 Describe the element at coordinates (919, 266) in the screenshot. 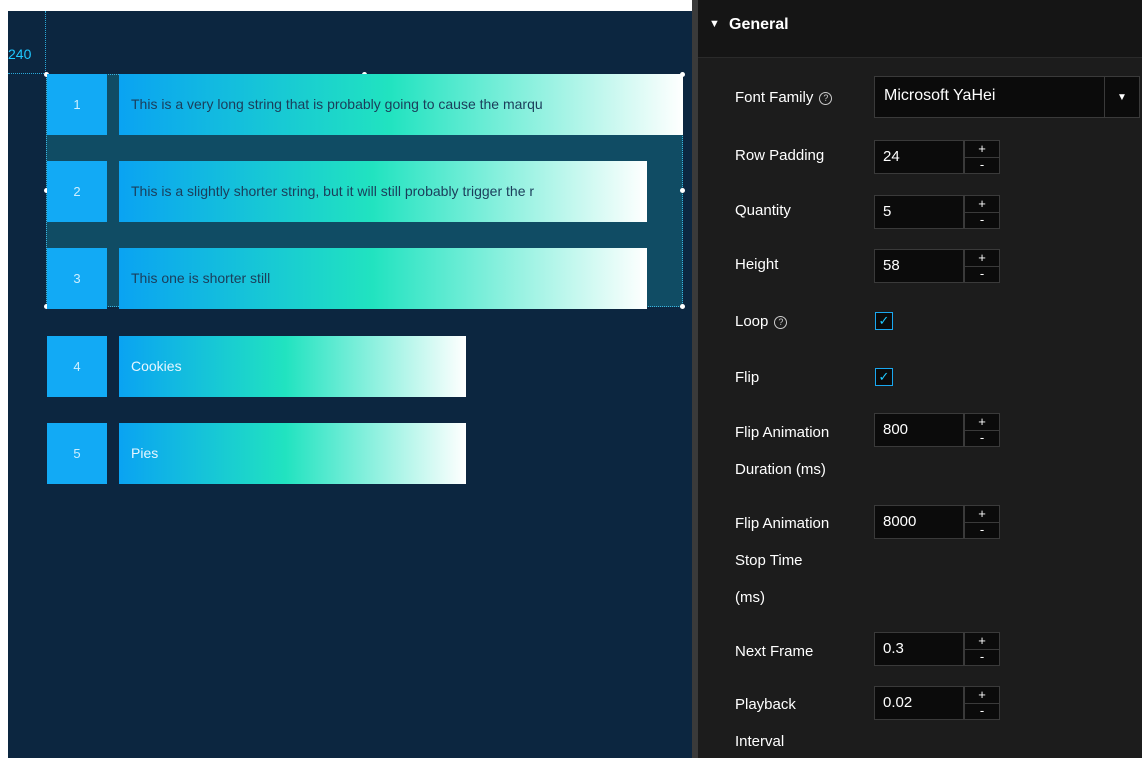

I see `height-input: 58` at that location.